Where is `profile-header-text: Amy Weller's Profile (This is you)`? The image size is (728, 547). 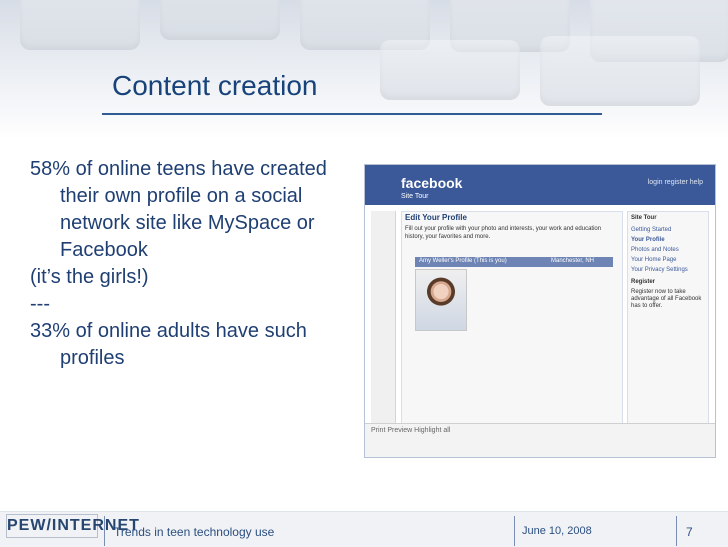 profile-header-text: Amy Weller's Profile (This is you) is located at coordinates (463, 261).